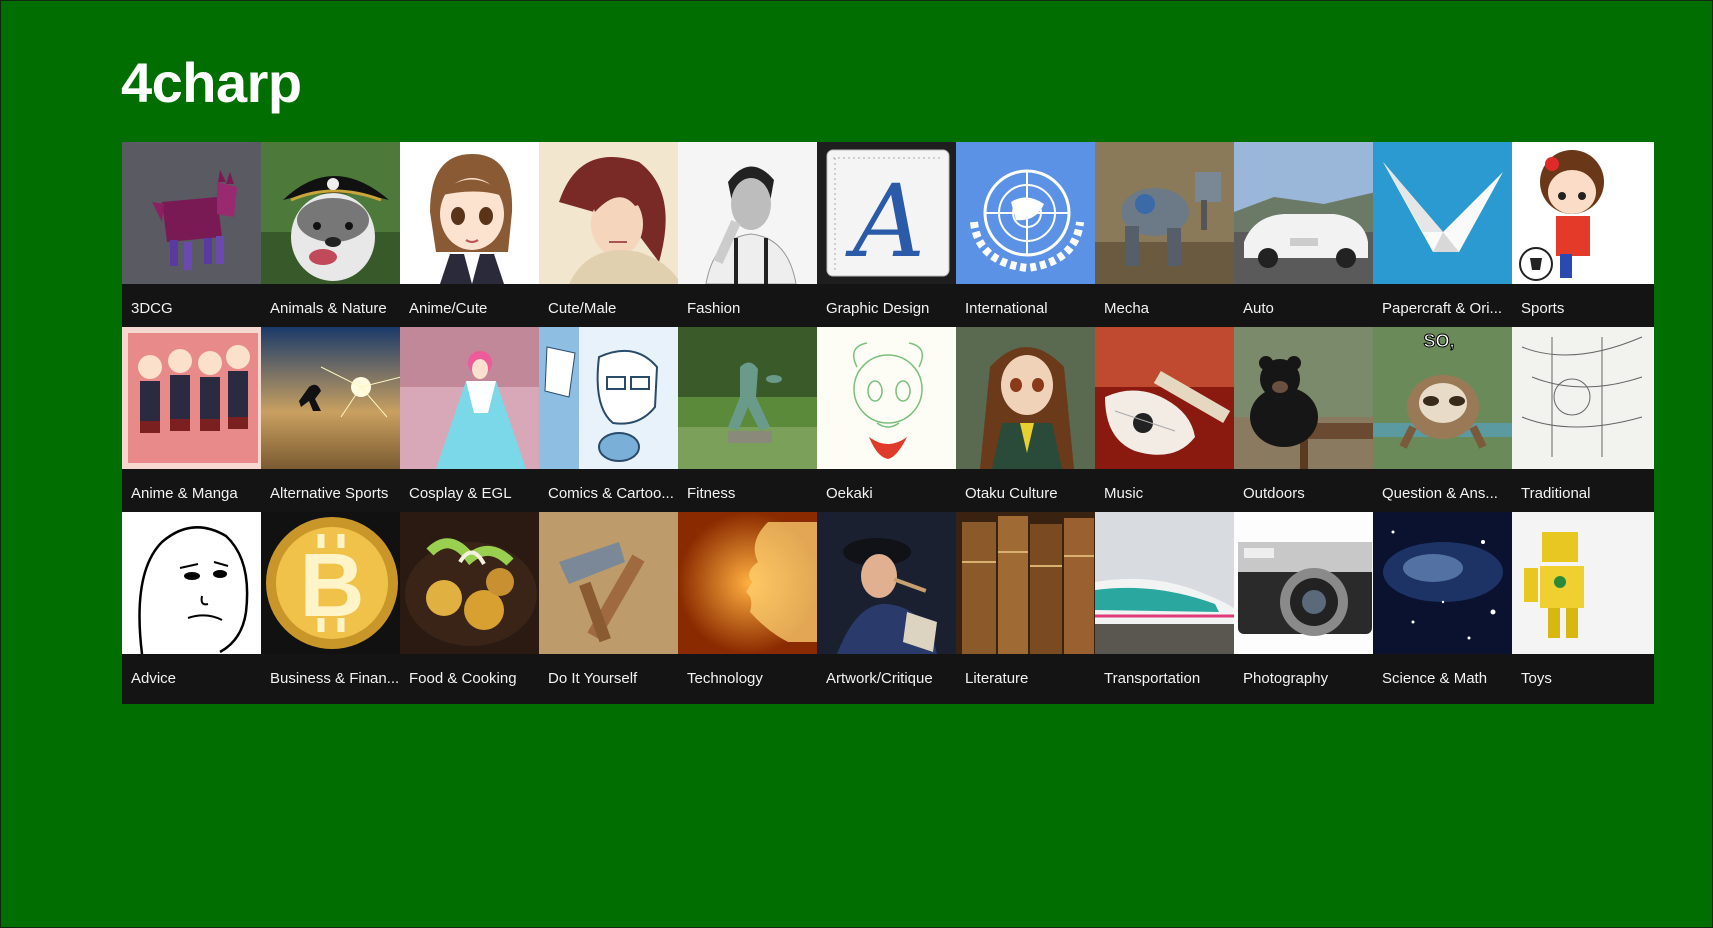 The height and width of the screenshot is (928, 1713). I want to click on category-tile: Literature, so click(1027, 608).